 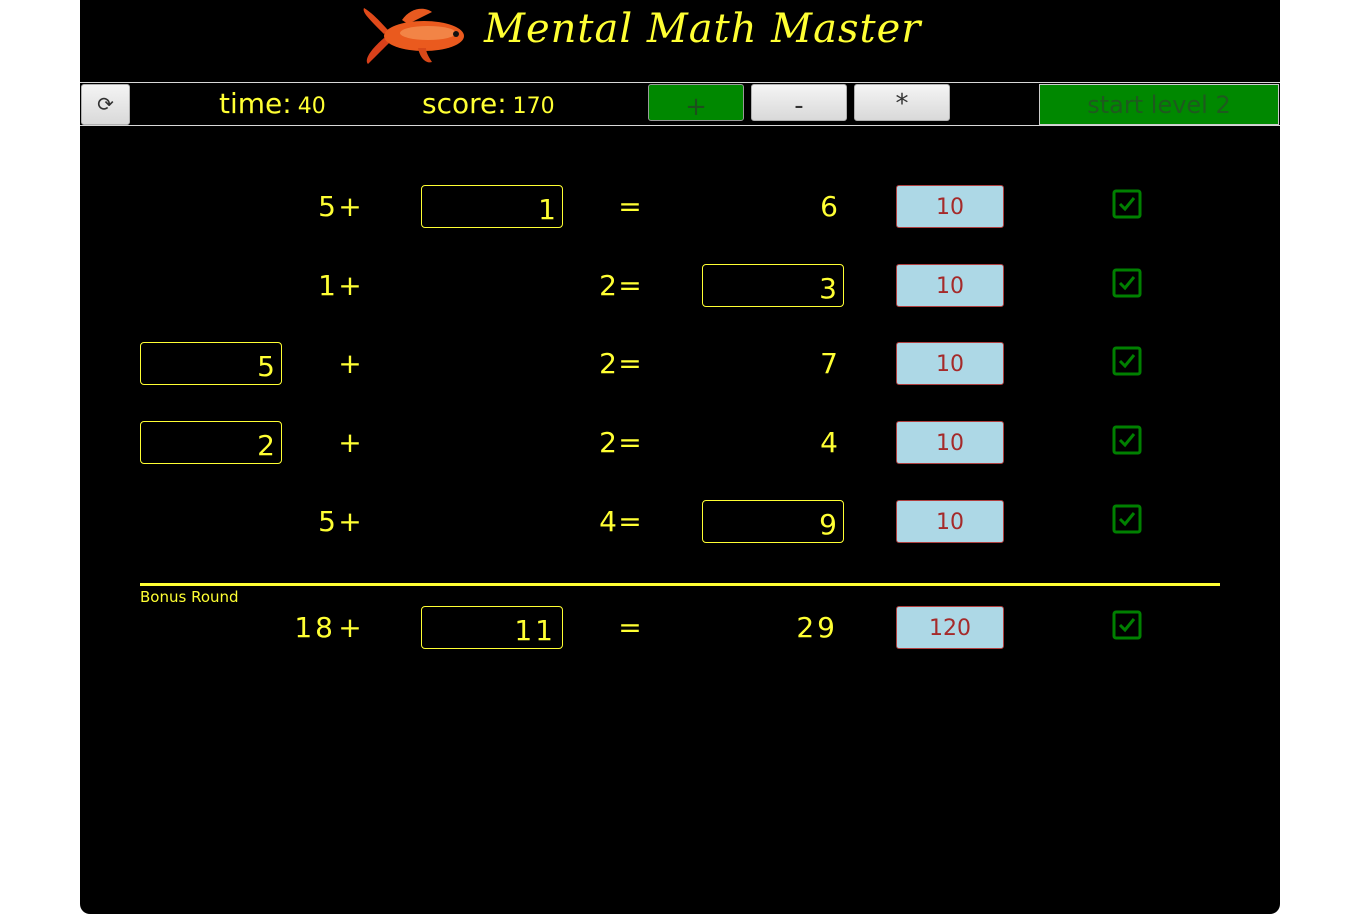 What do you see at coordinates (829, 206) in the screenshot?
I see `operand-value: 6` at bounding box center [829, 206].